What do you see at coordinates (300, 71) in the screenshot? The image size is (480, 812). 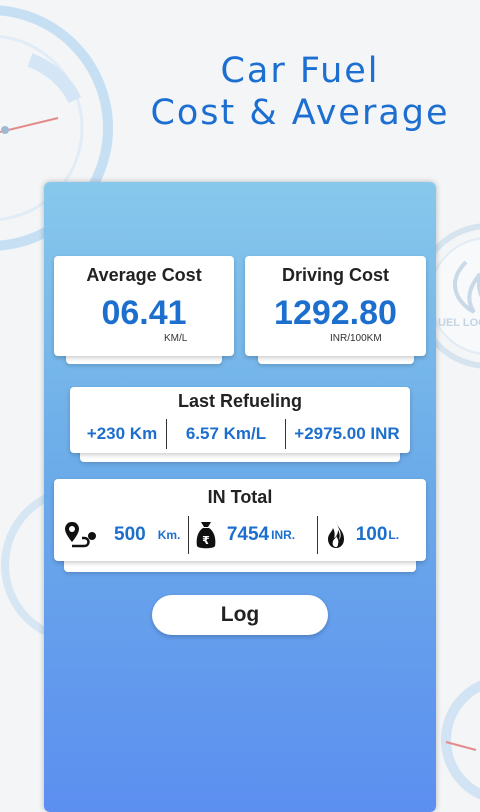 I see `headline-line-1: Car Fuel` at bounding box center [300, 71].